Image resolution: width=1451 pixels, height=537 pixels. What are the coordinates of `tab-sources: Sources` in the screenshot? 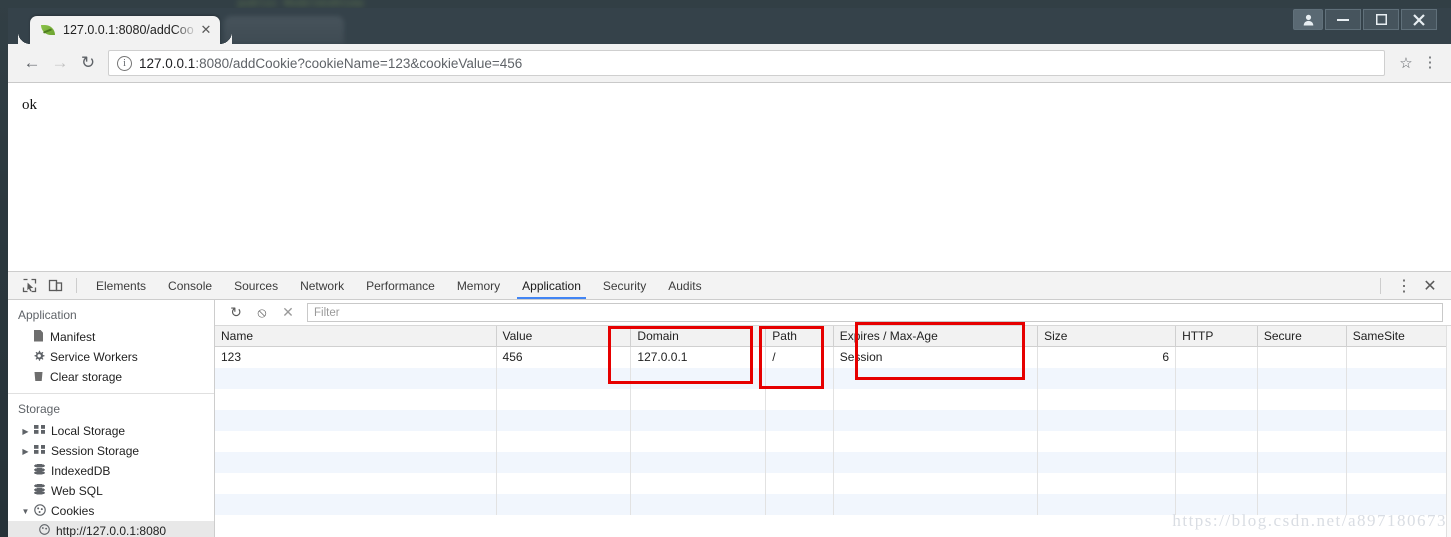 It's located at (256, 285).